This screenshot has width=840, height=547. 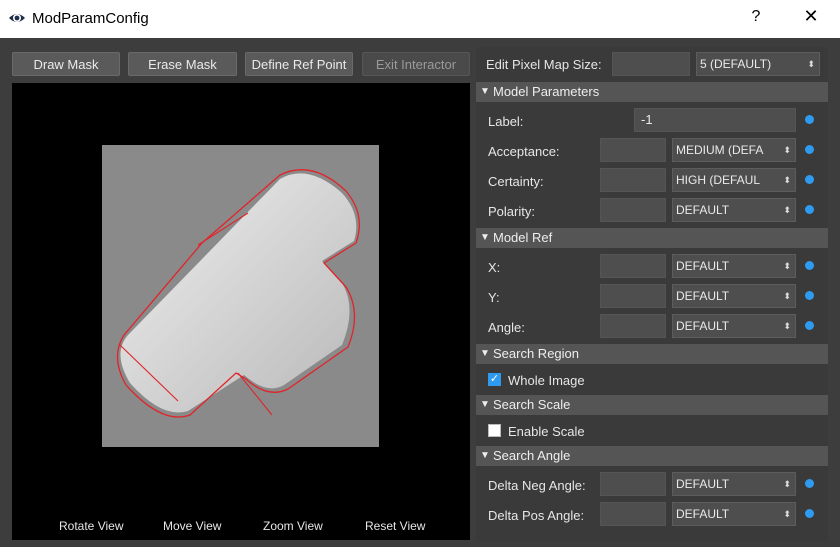 I want to click on search-angle-title: Search Angle, so click(x=532, y=455).